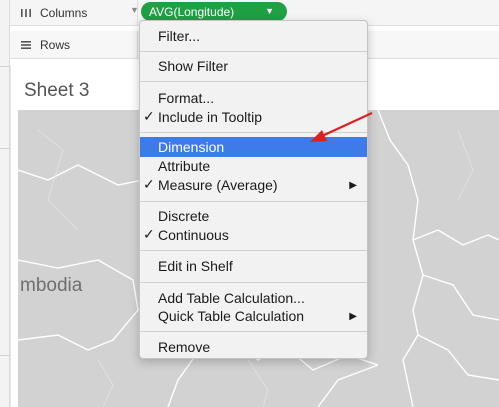  Describe the element at coordinates (184, 347) in the screenshot. I see `menu-item-label: Remove` at that location.